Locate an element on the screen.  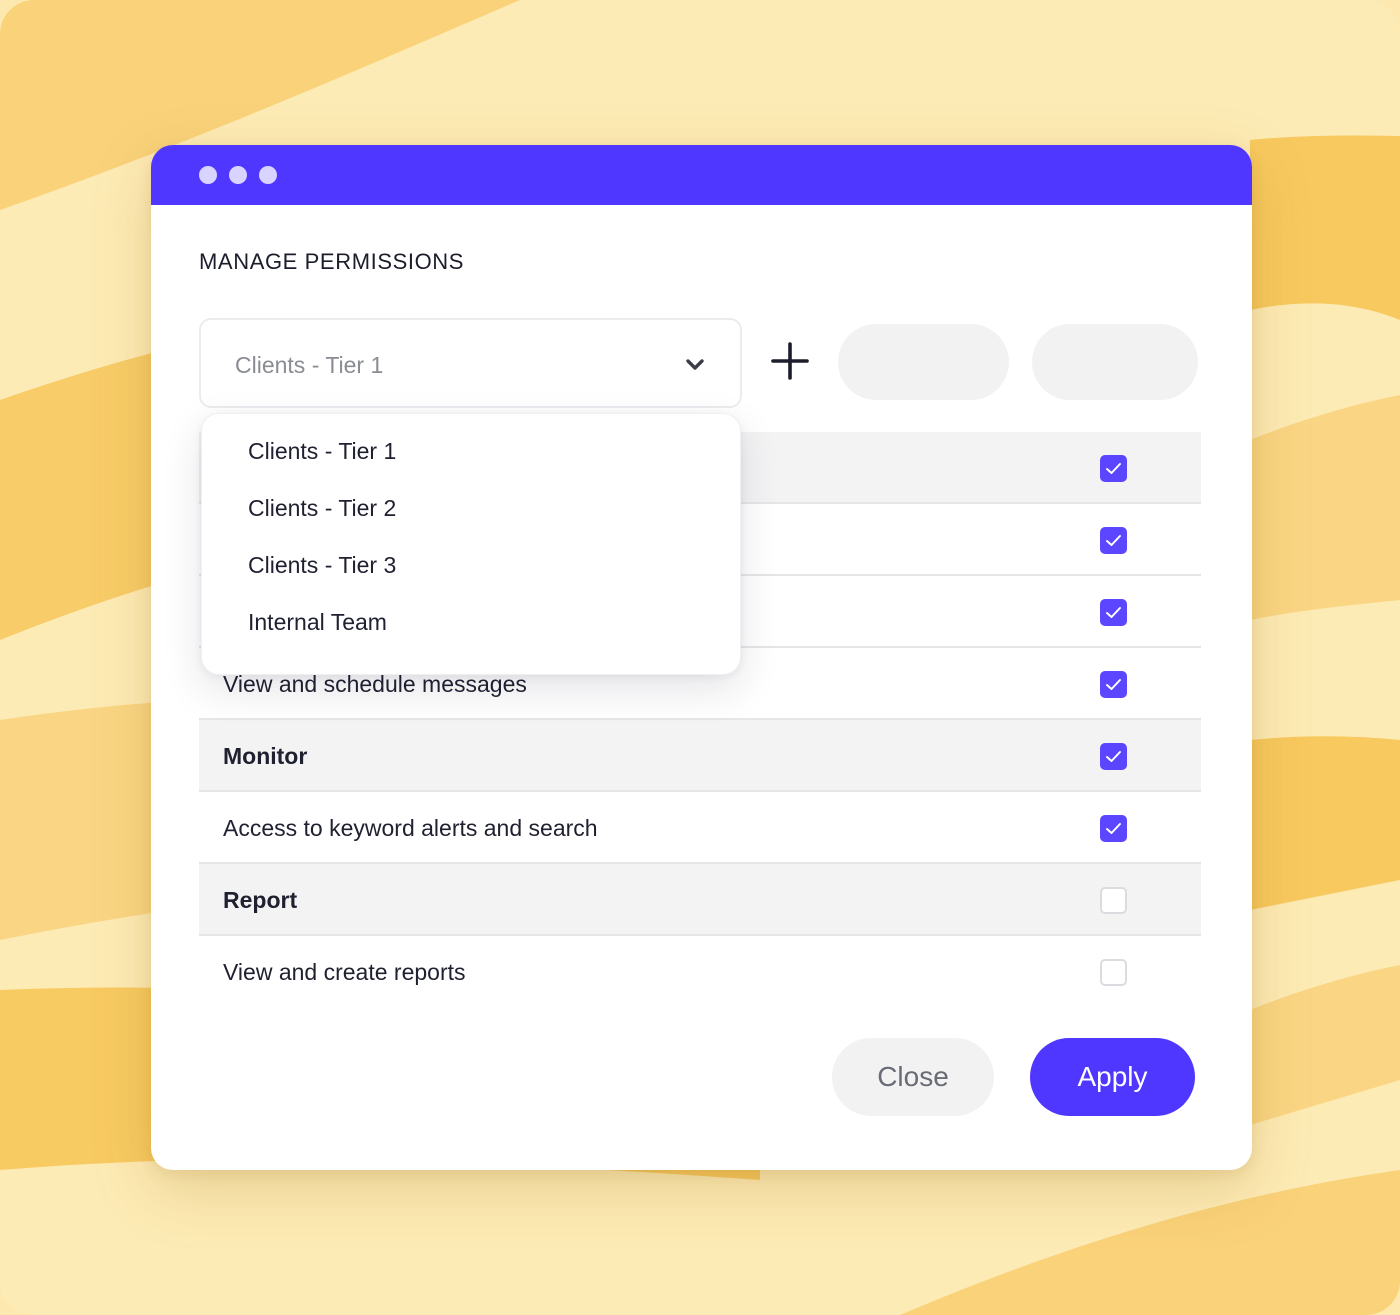
plus-icon is located at coordinates (790, 361).